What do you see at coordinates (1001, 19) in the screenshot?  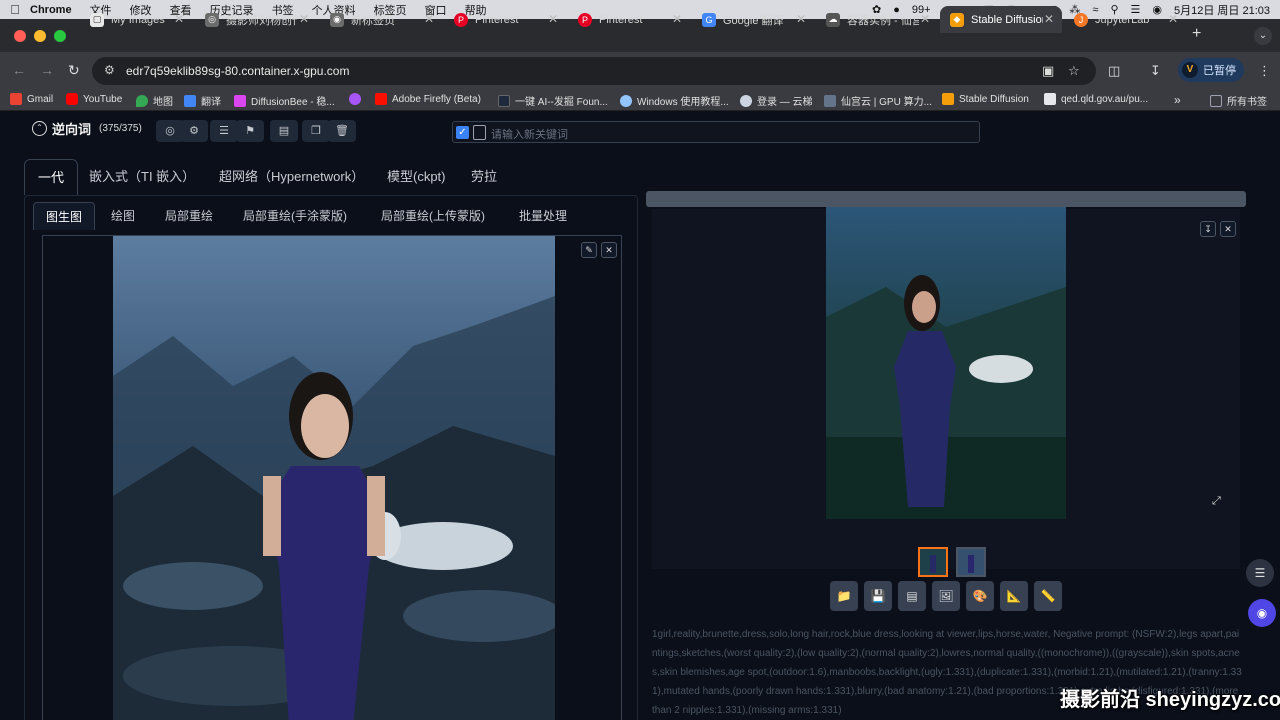 I see `tab-stable-diffusion: ◆ Stable Diffusion ✕` at bounding box center [1001, 19].